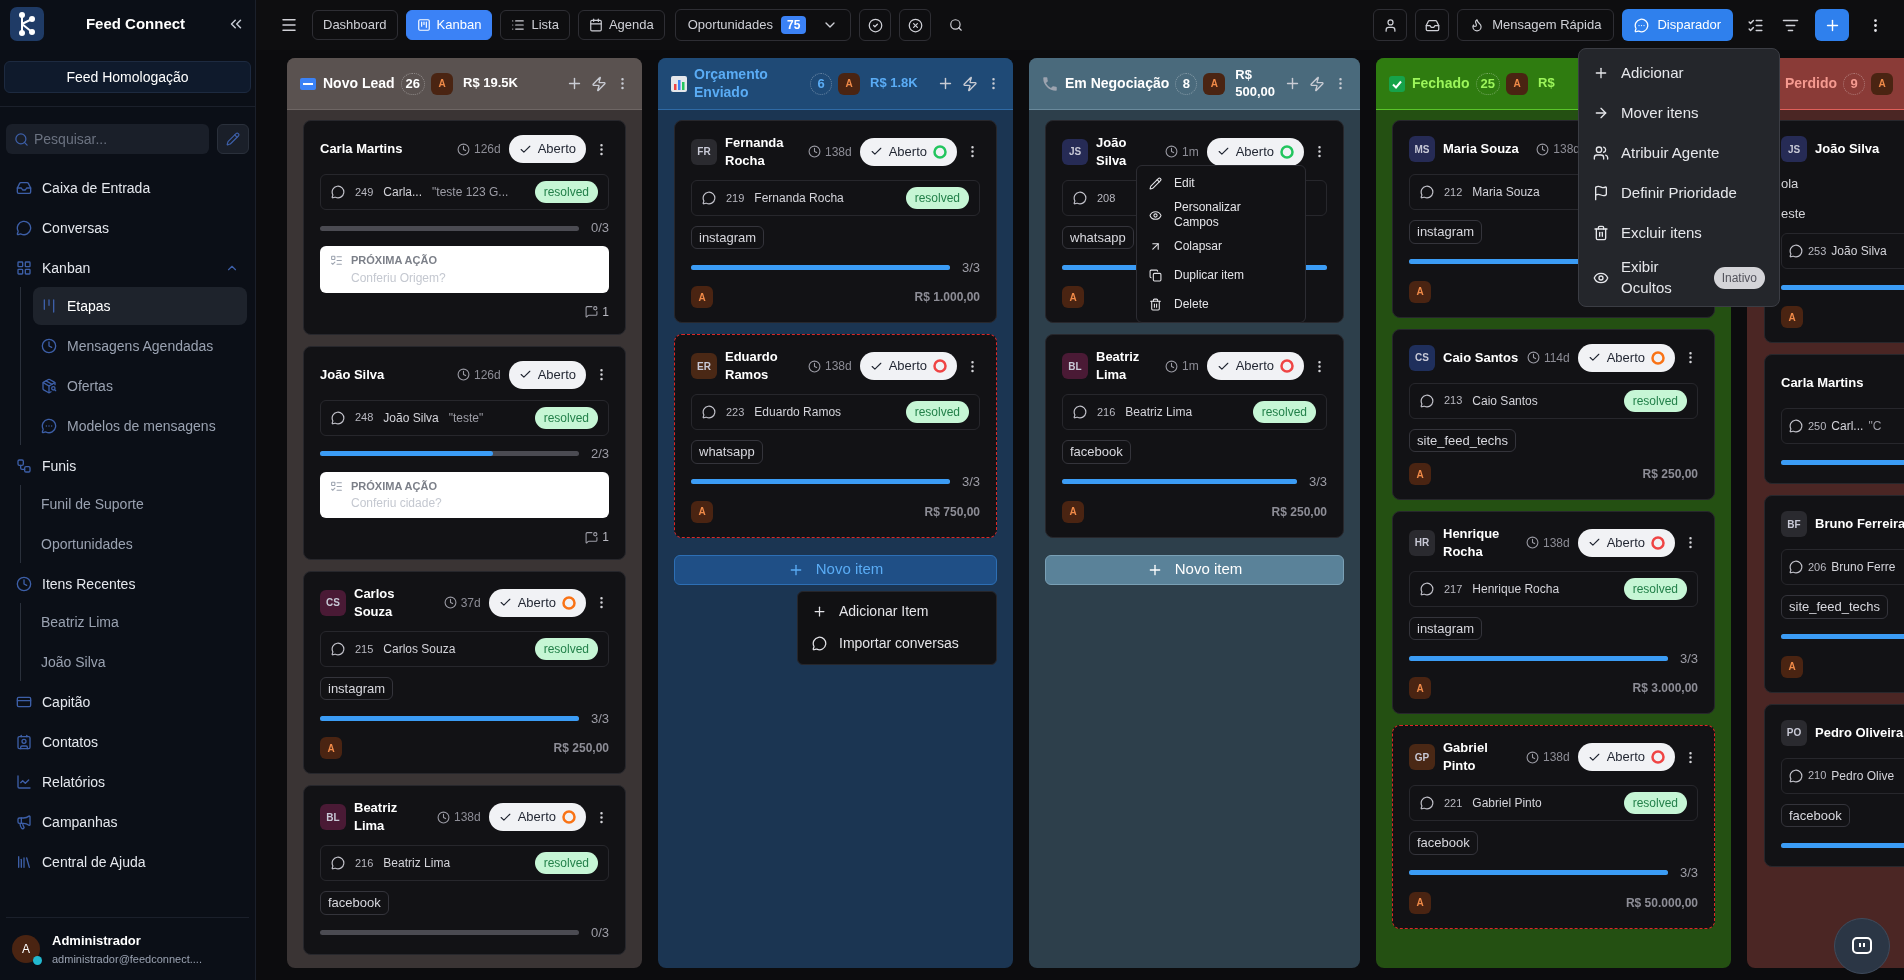 The height and width of the screenshot is (980, 1904). I want to click on nav-item: Kanban, so click(127, 268).